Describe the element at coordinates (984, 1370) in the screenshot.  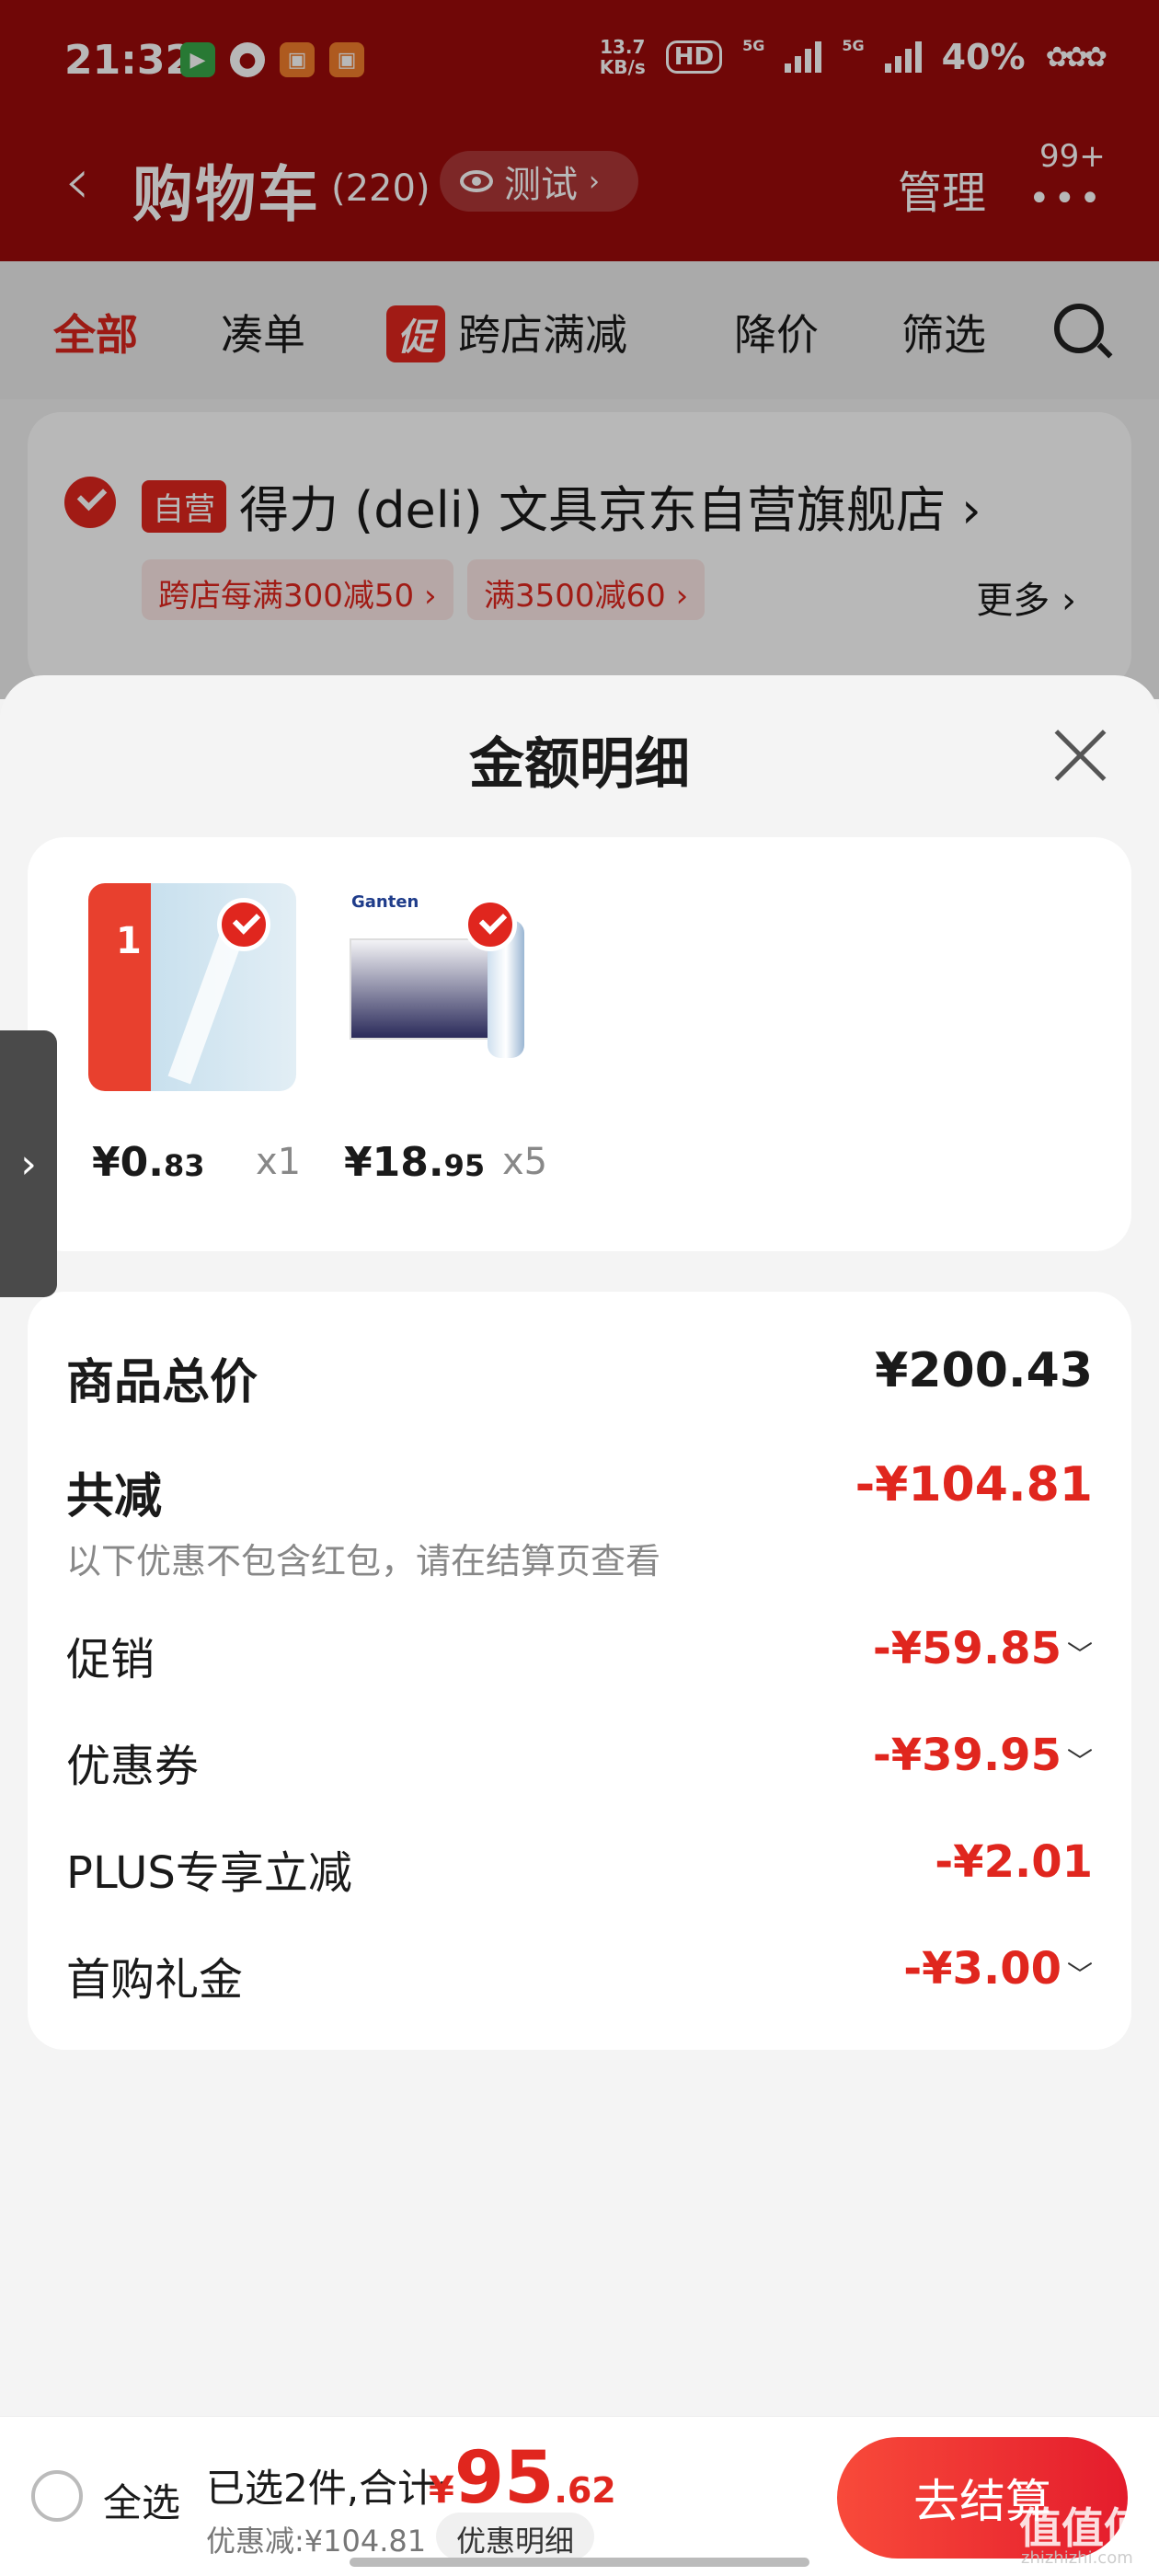
I see `total-price-value: ¥200.43` at that location.